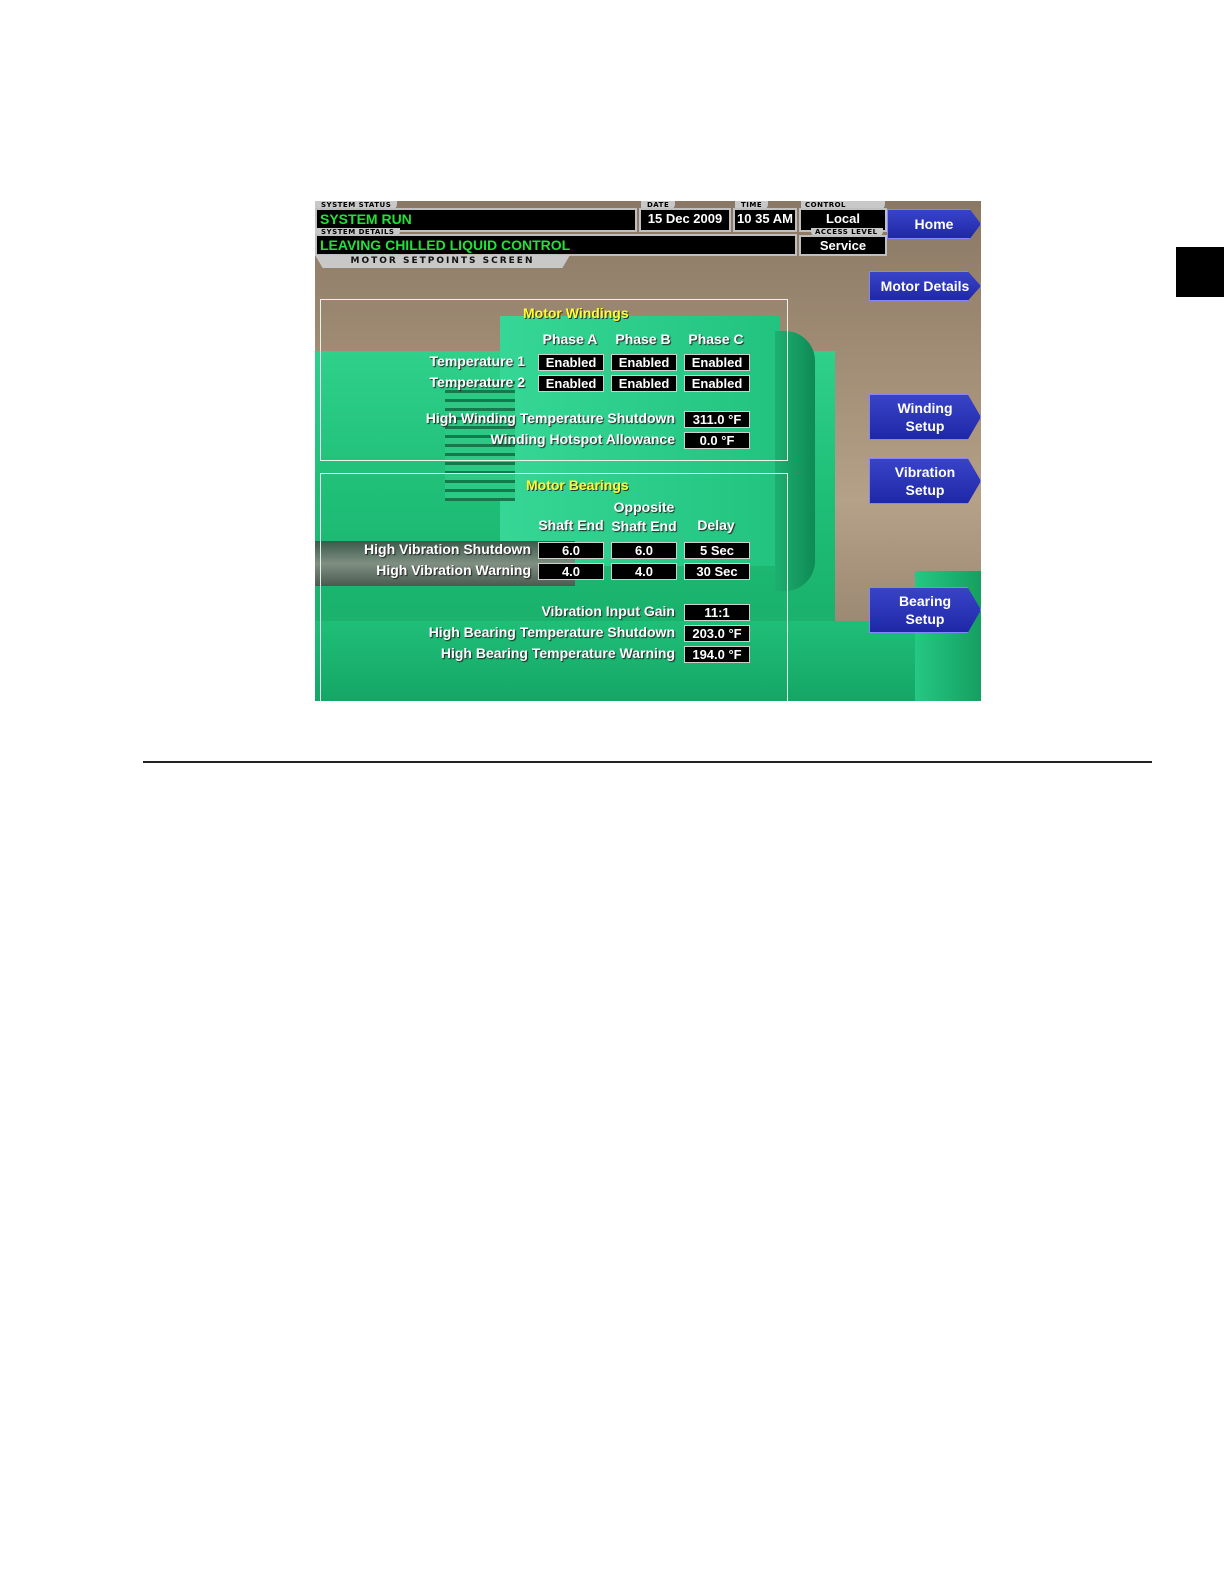 This screenshot has height=1584, width=1224. What do you see at coordinates (571, 571) in the screenshot?
I see `vib-warning-shaft-end-value: 4.0` at bounding box center [571, 571].